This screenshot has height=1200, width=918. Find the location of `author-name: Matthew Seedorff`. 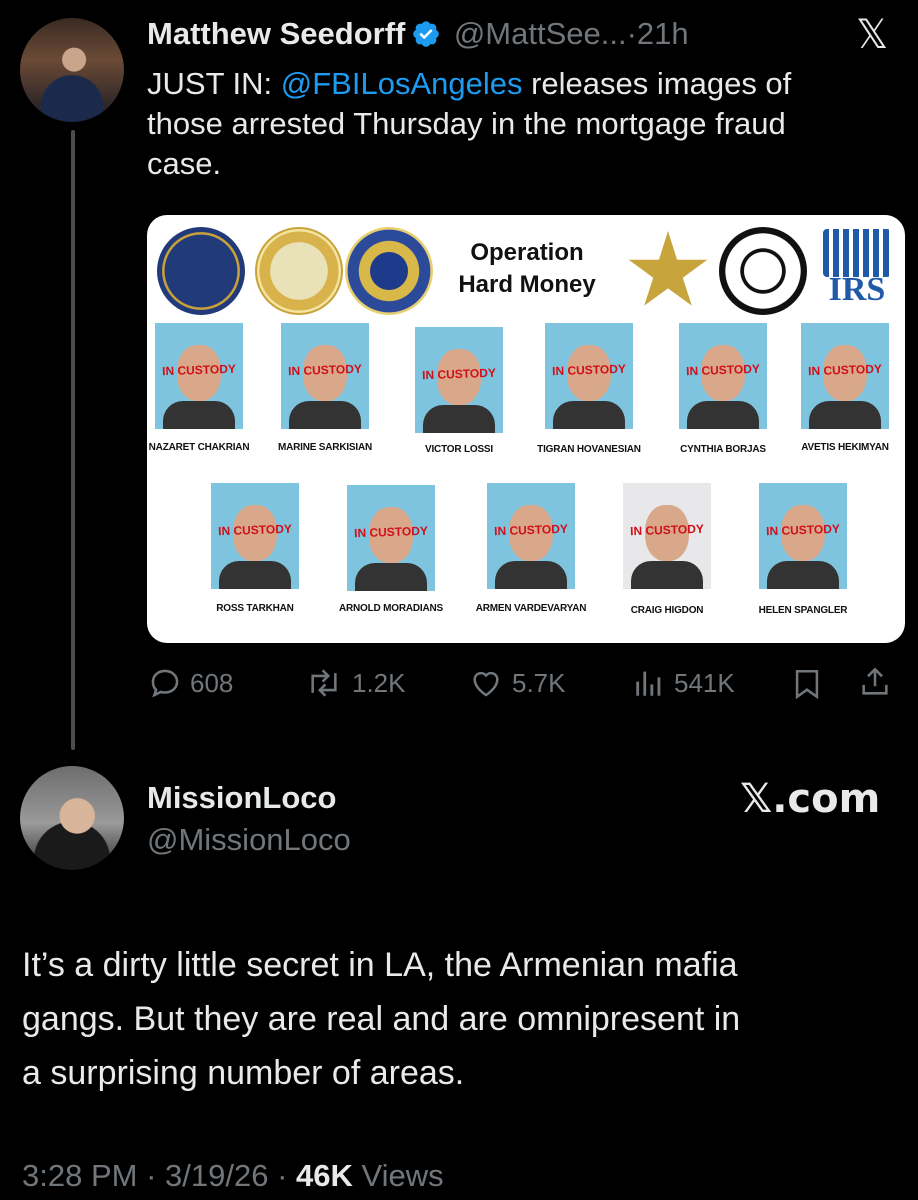

author-name: Matthew Seedorff is located at coordinates (276, 33).